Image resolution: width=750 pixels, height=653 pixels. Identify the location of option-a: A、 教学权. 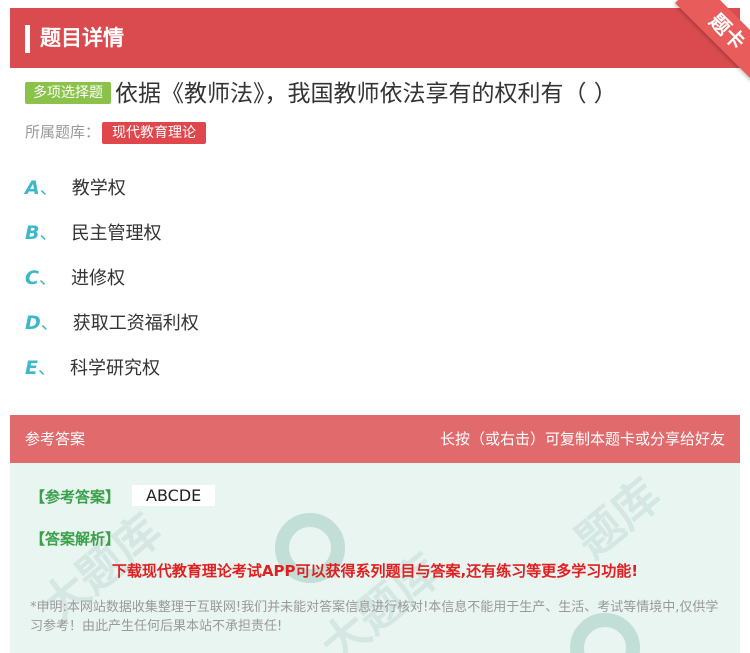
(75, 188).